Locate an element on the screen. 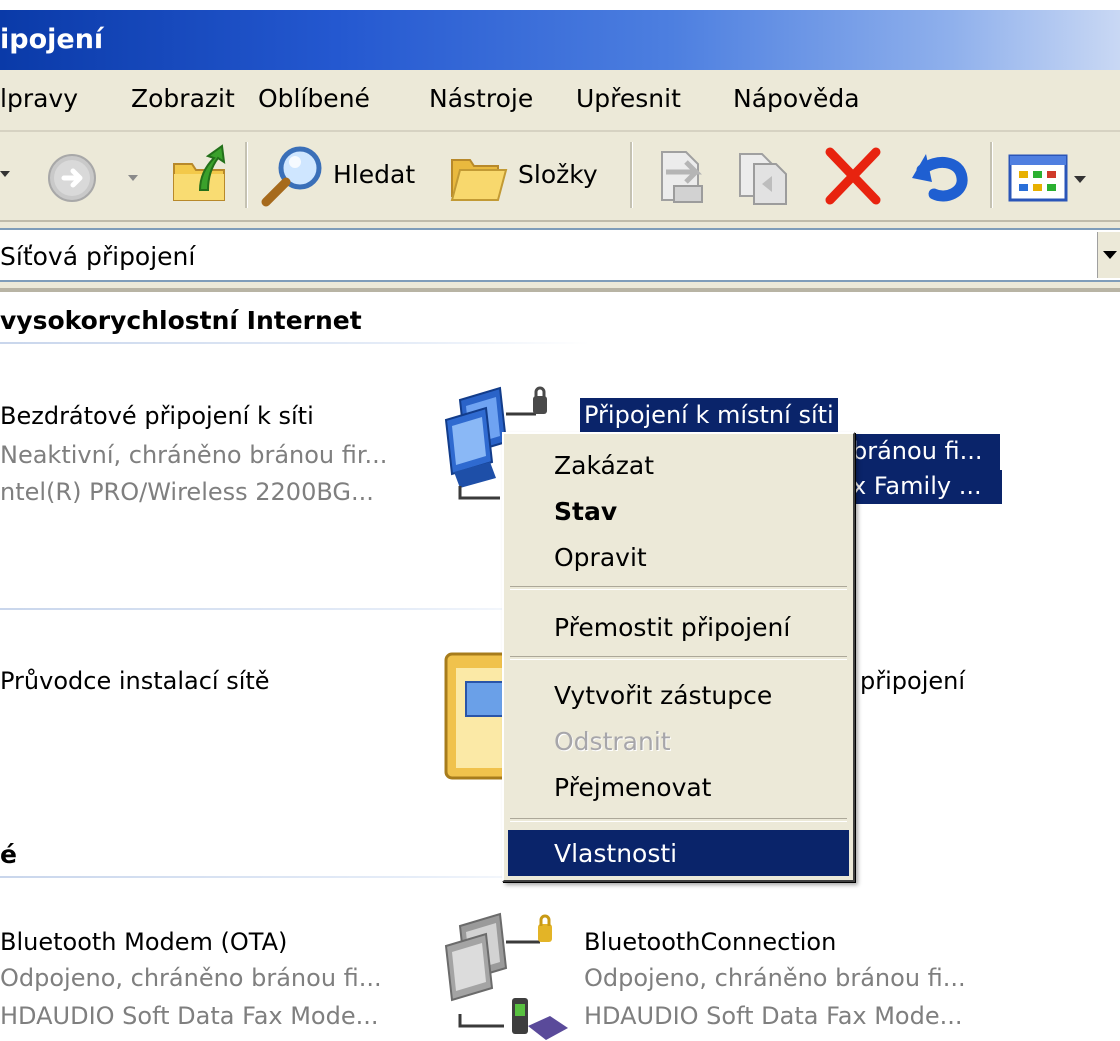 Image resolution: width=1120 pixels, height=1041 pixels. menu-edit: lpravy is located at coordinates (39, 98).